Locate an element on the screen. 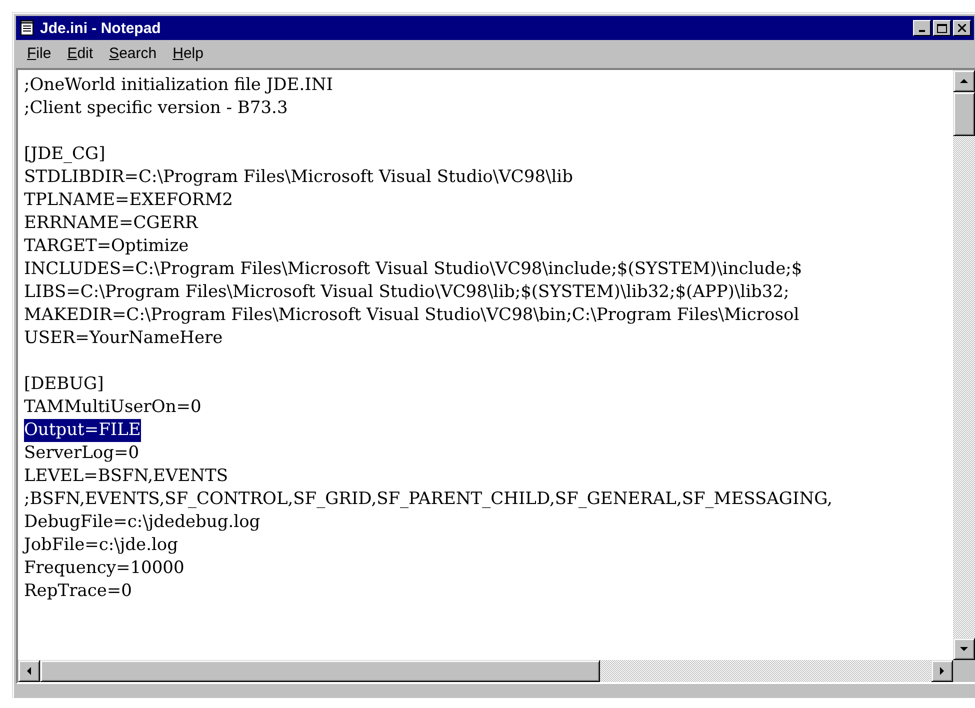 This screenshot has height=708, width=975. text-line: MAKEDIR=C:\Program Files\Microsoft Visual Studio\VC98\bin;C:\Program Files\Microsol is located at coordinates (412, 315).